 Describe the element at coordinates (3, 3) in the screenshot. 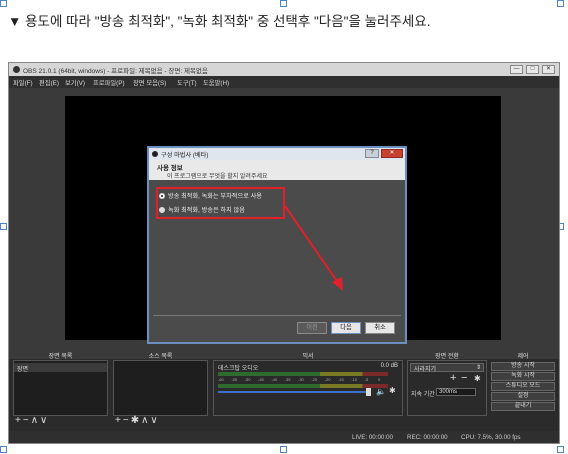

I see `resize-handle-top-left` at that location.